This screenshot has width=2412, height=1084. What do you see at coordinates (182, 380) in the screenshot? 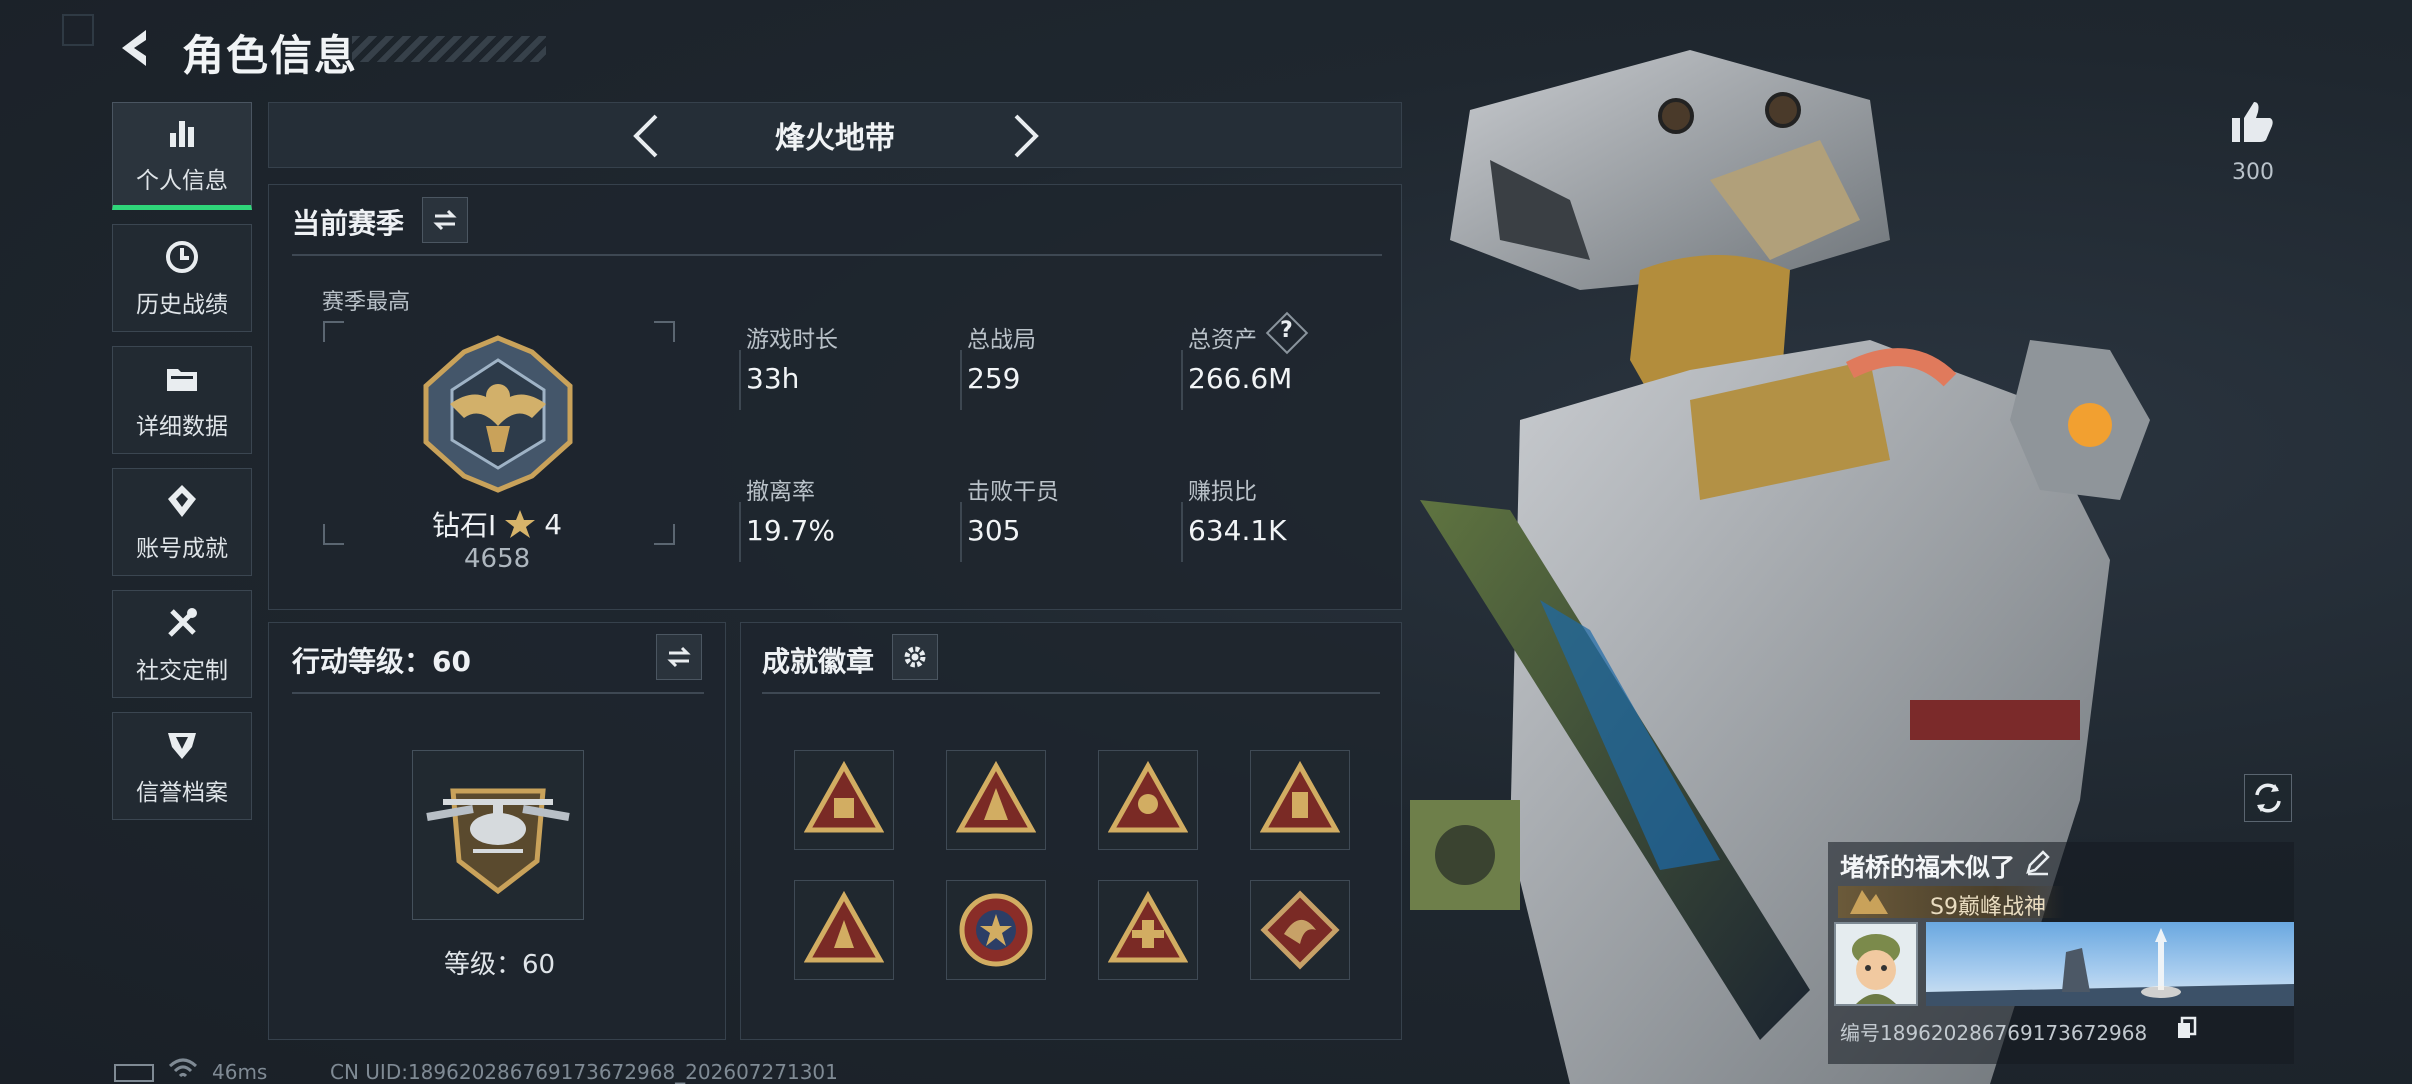
I see `folder-icon` at bounding box center [182, 380].